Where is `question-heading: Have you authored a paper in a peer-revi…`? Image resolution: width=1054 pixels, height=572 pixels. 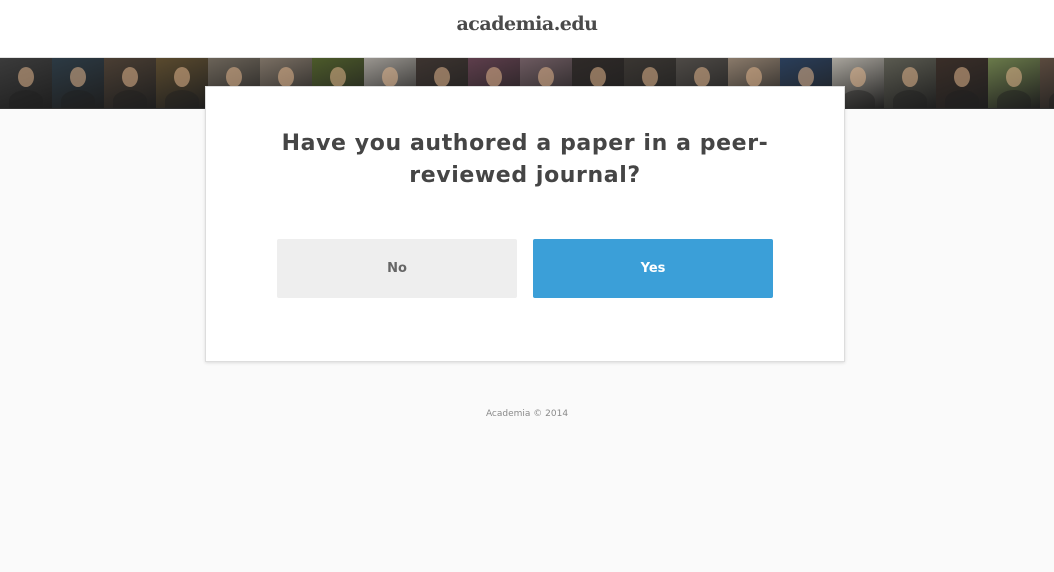
question-heading: Have you authored a paper in a peer-revi… is located at coordinates (525, 159).